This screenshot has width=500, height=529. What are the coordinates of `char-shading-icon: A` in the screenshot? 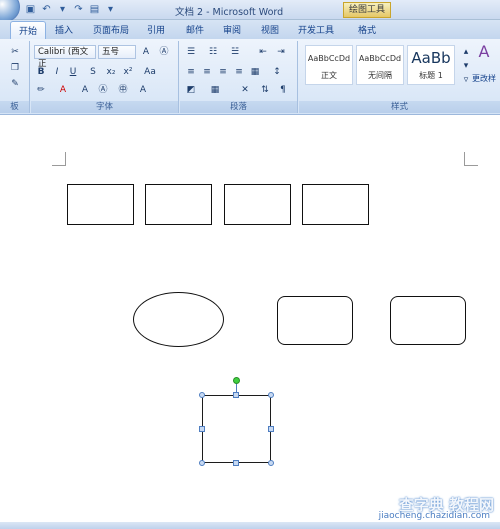 It's located at (85, 90).